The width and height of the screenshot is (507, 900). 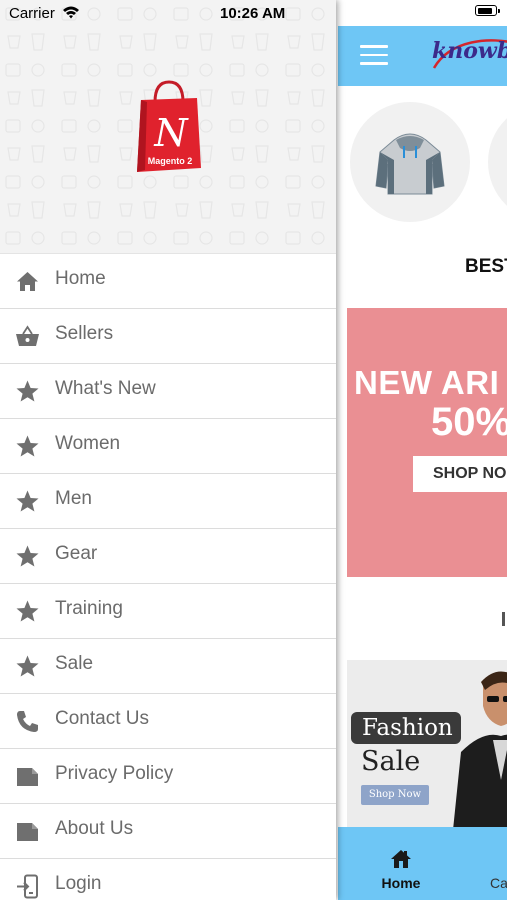 What do you see at coordinates (168, 391) in the screenshot?
I see `menu-item-what-s-new: What's New` at bounding box center [168, 391].